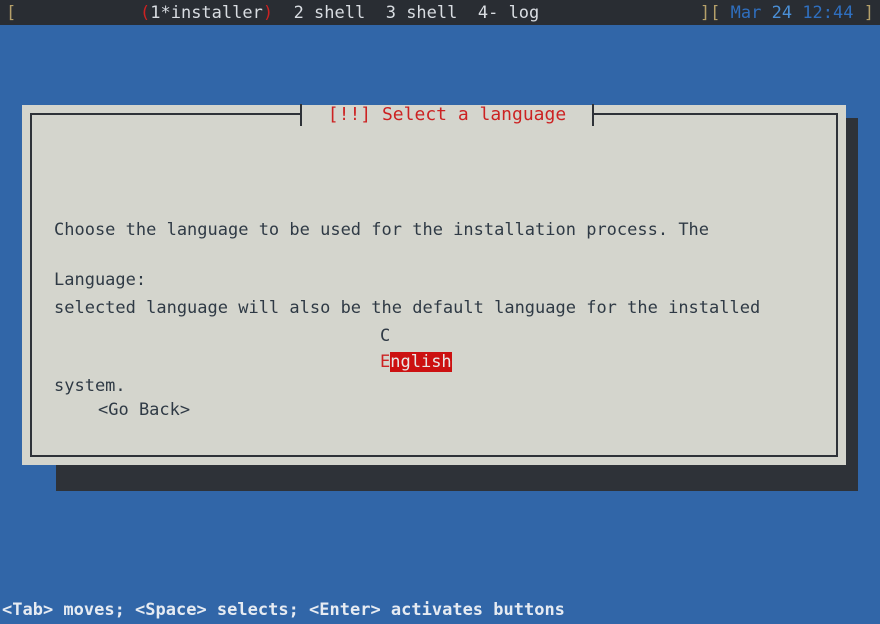  What do you see at coordinates (447, 114) in the screenshot?
I see `dialog-title: [!!] Select a language` at bounding box center [447, 114].